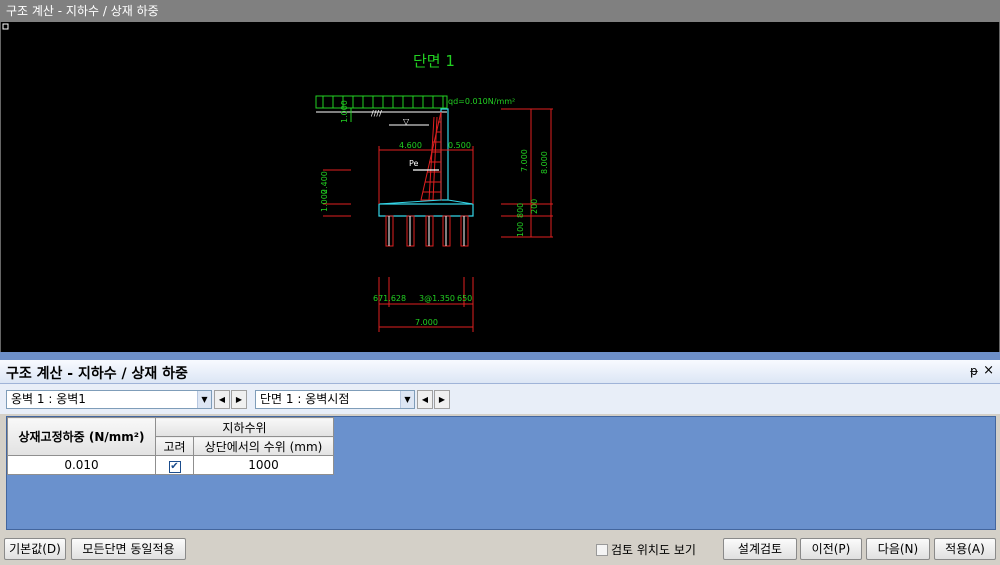 The image size is (1000, 565). Describe the element at coordinates (988, 370) in the screenshot. I see `close-icon: ×` at that location.